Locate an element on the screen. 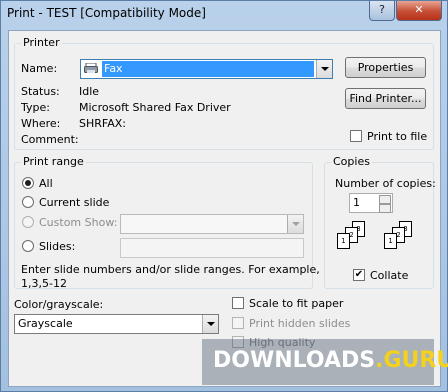 The width and height of the screenshot is (448, 392). printer-name-label: Name: is located at coordinates (39, 68).